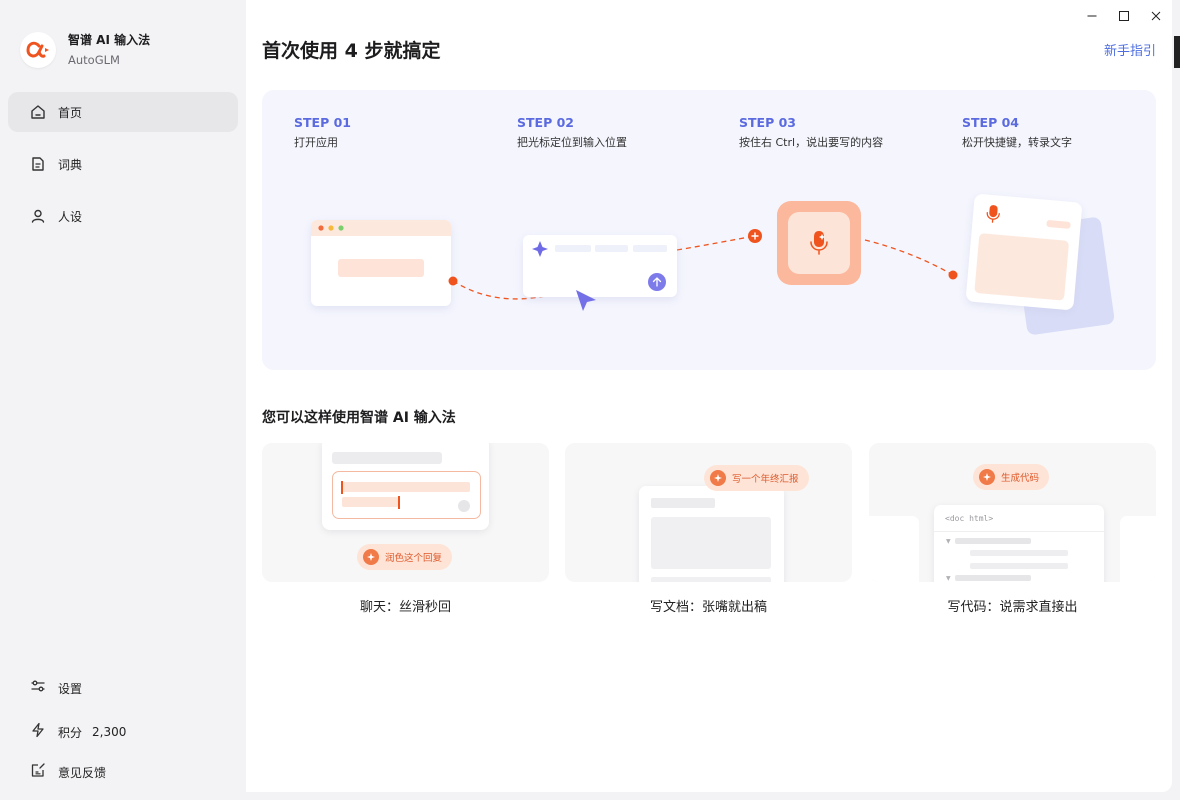 The image size is (1180, 800). Describe the element at coordinates (572, 133) in the screenshot. I see `step-2: STEP 02 把光标定位到输入位置` at that location.